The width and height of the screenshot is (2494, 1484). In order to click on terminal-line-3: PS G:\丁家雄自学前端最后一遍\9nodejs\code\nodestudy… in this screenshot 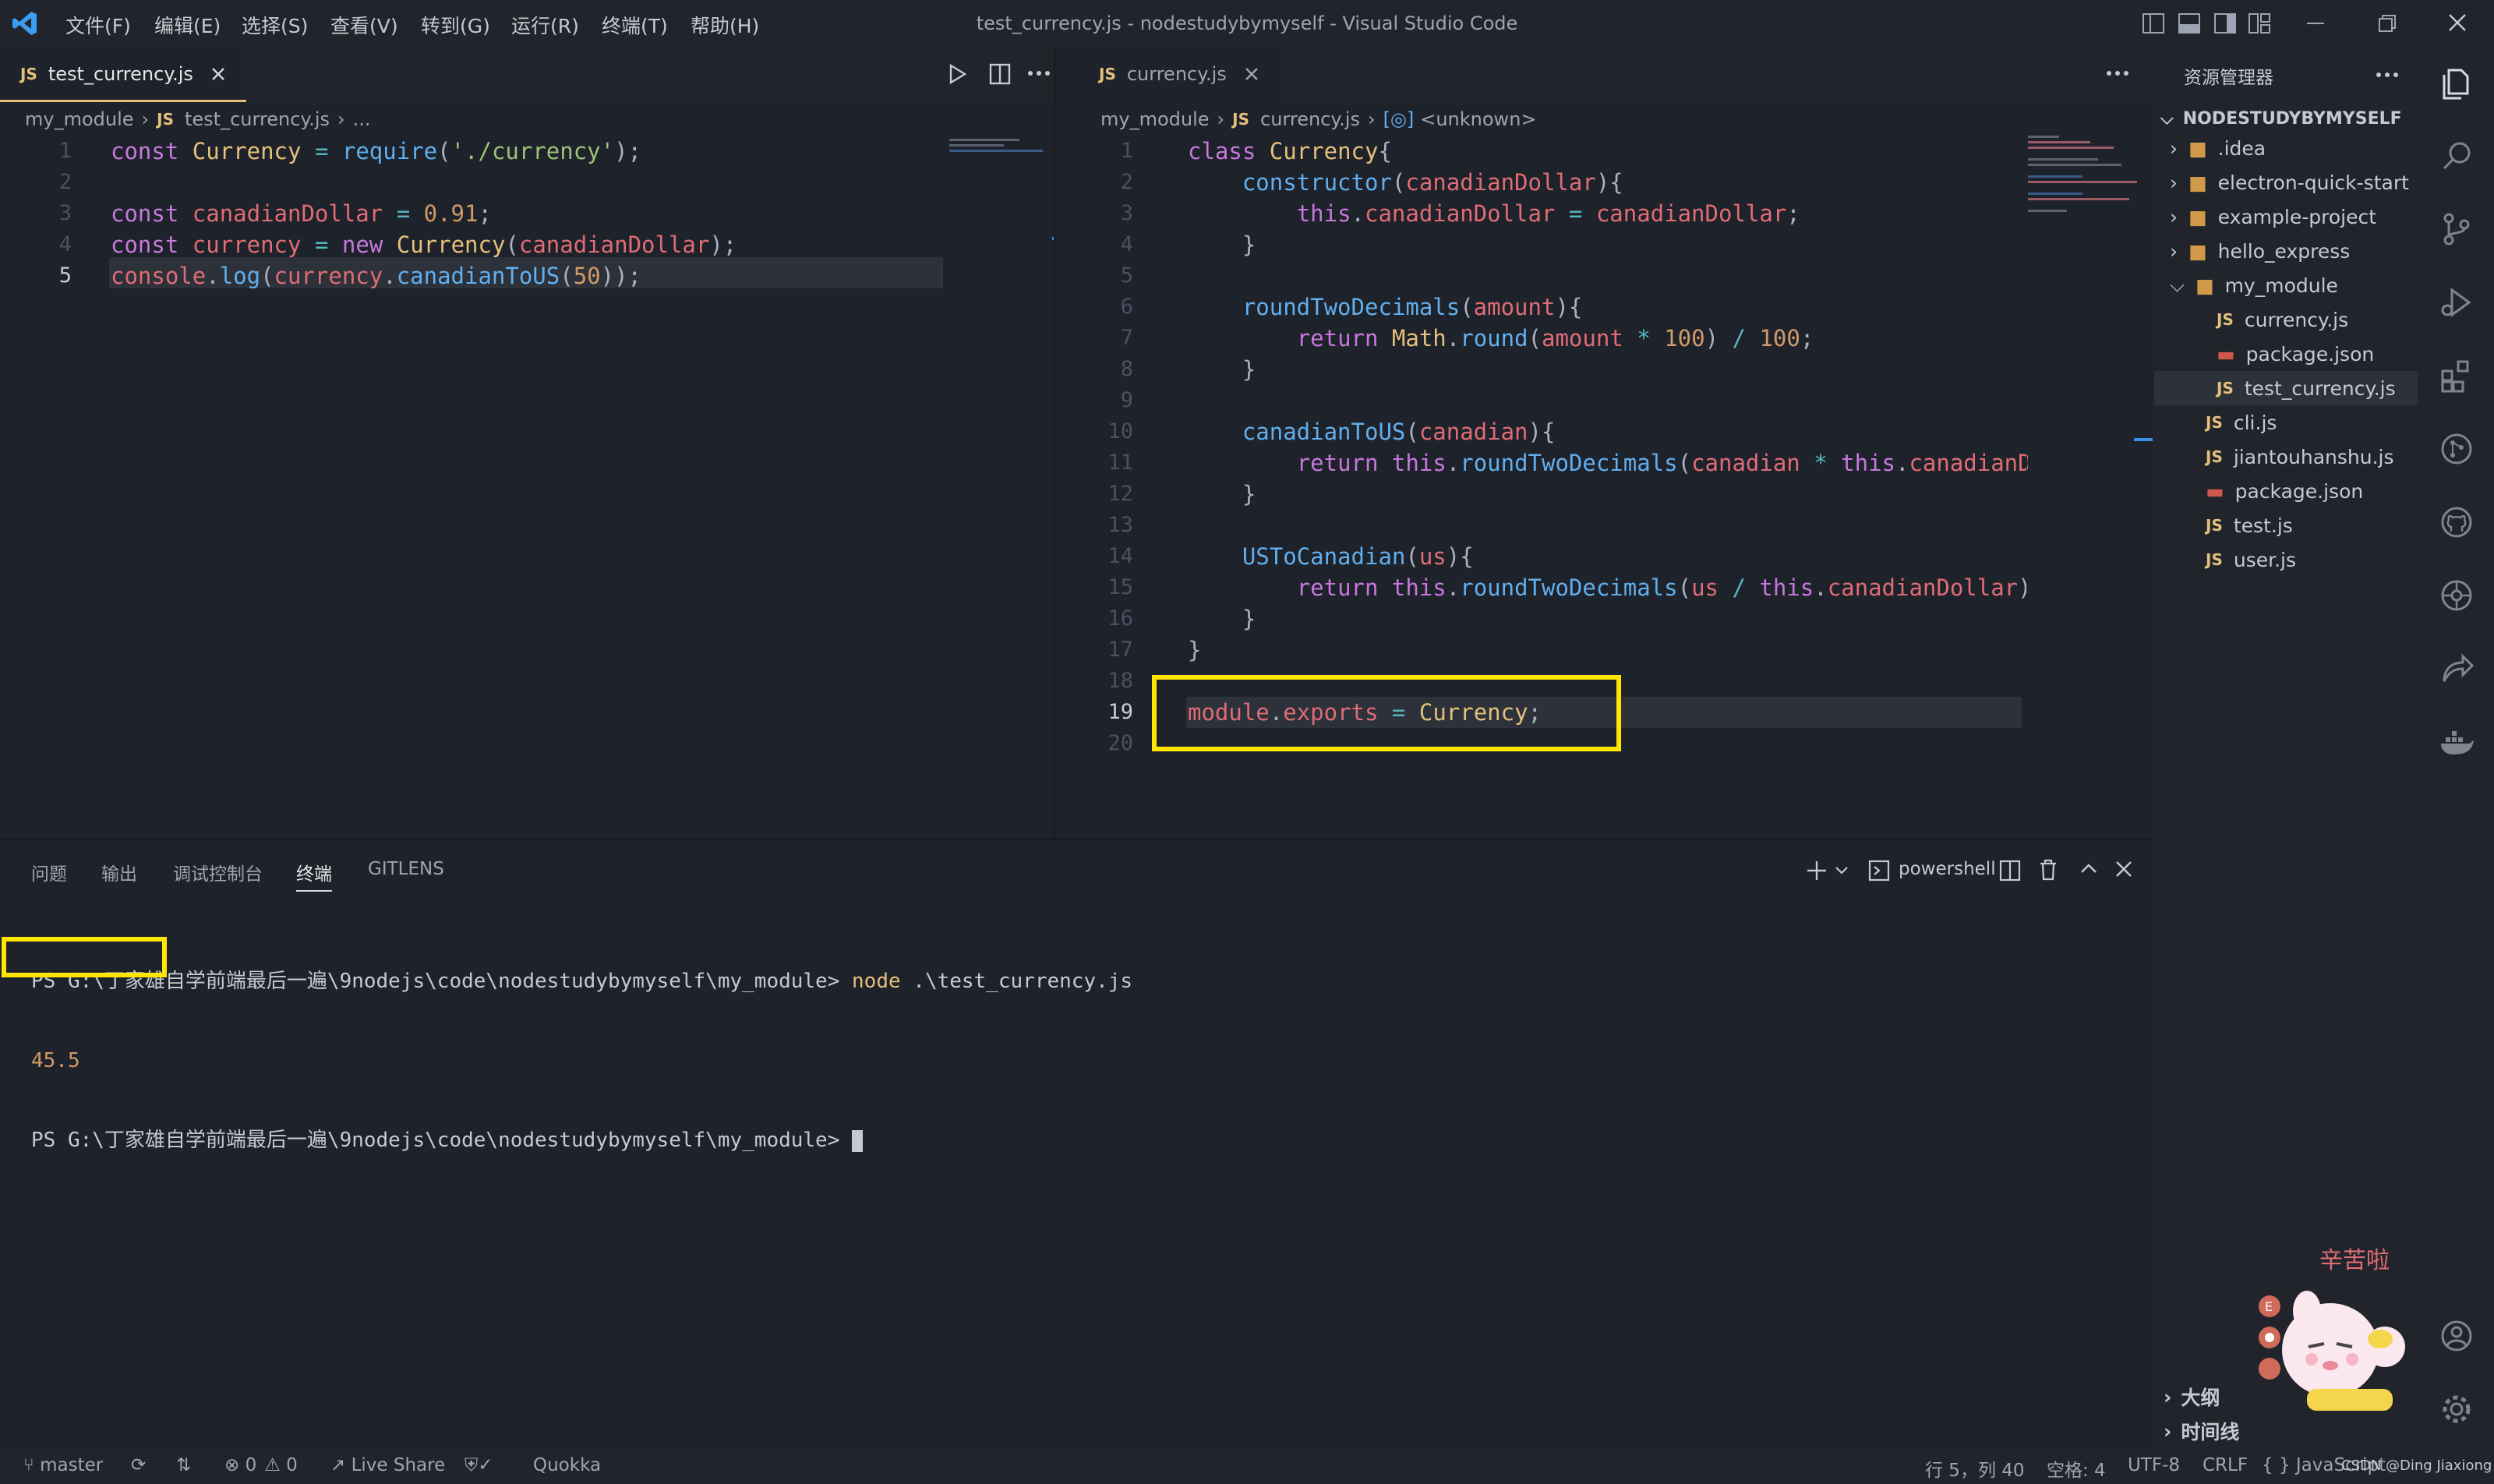, I will do `click(581, 1140)`.